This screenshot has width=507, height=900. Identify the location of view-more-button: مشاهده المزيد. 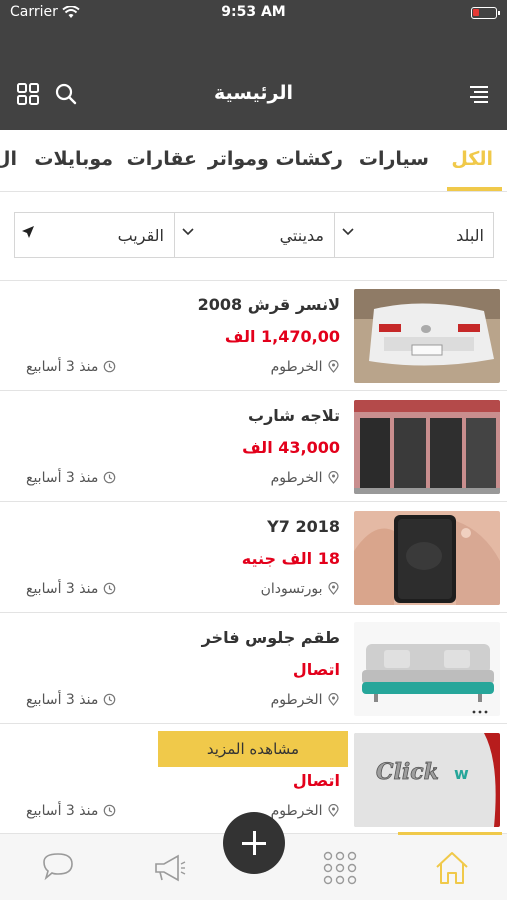
(253, 749).